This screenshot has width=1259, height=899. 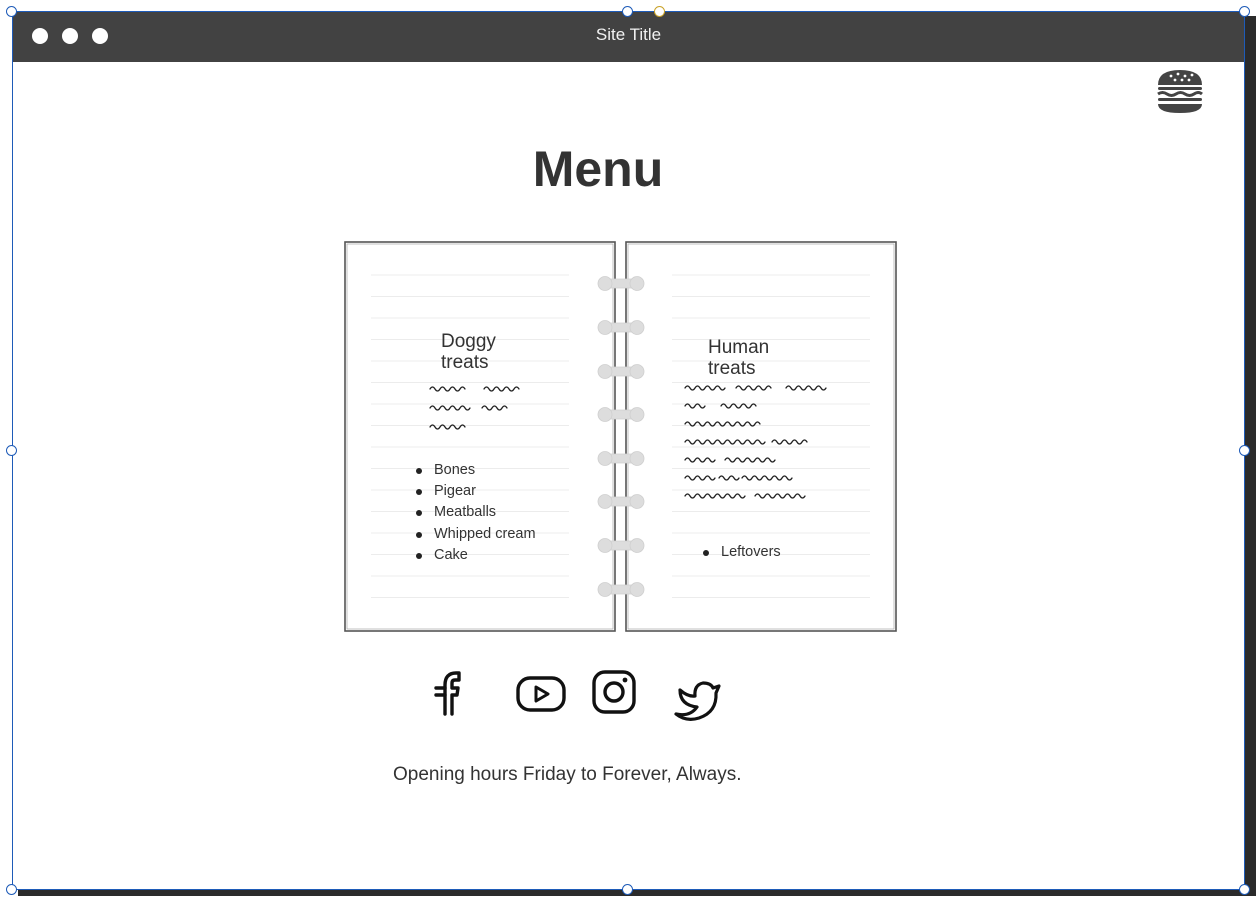 I want to click on resize-handle-top-right, so click(x=1244, y=11).